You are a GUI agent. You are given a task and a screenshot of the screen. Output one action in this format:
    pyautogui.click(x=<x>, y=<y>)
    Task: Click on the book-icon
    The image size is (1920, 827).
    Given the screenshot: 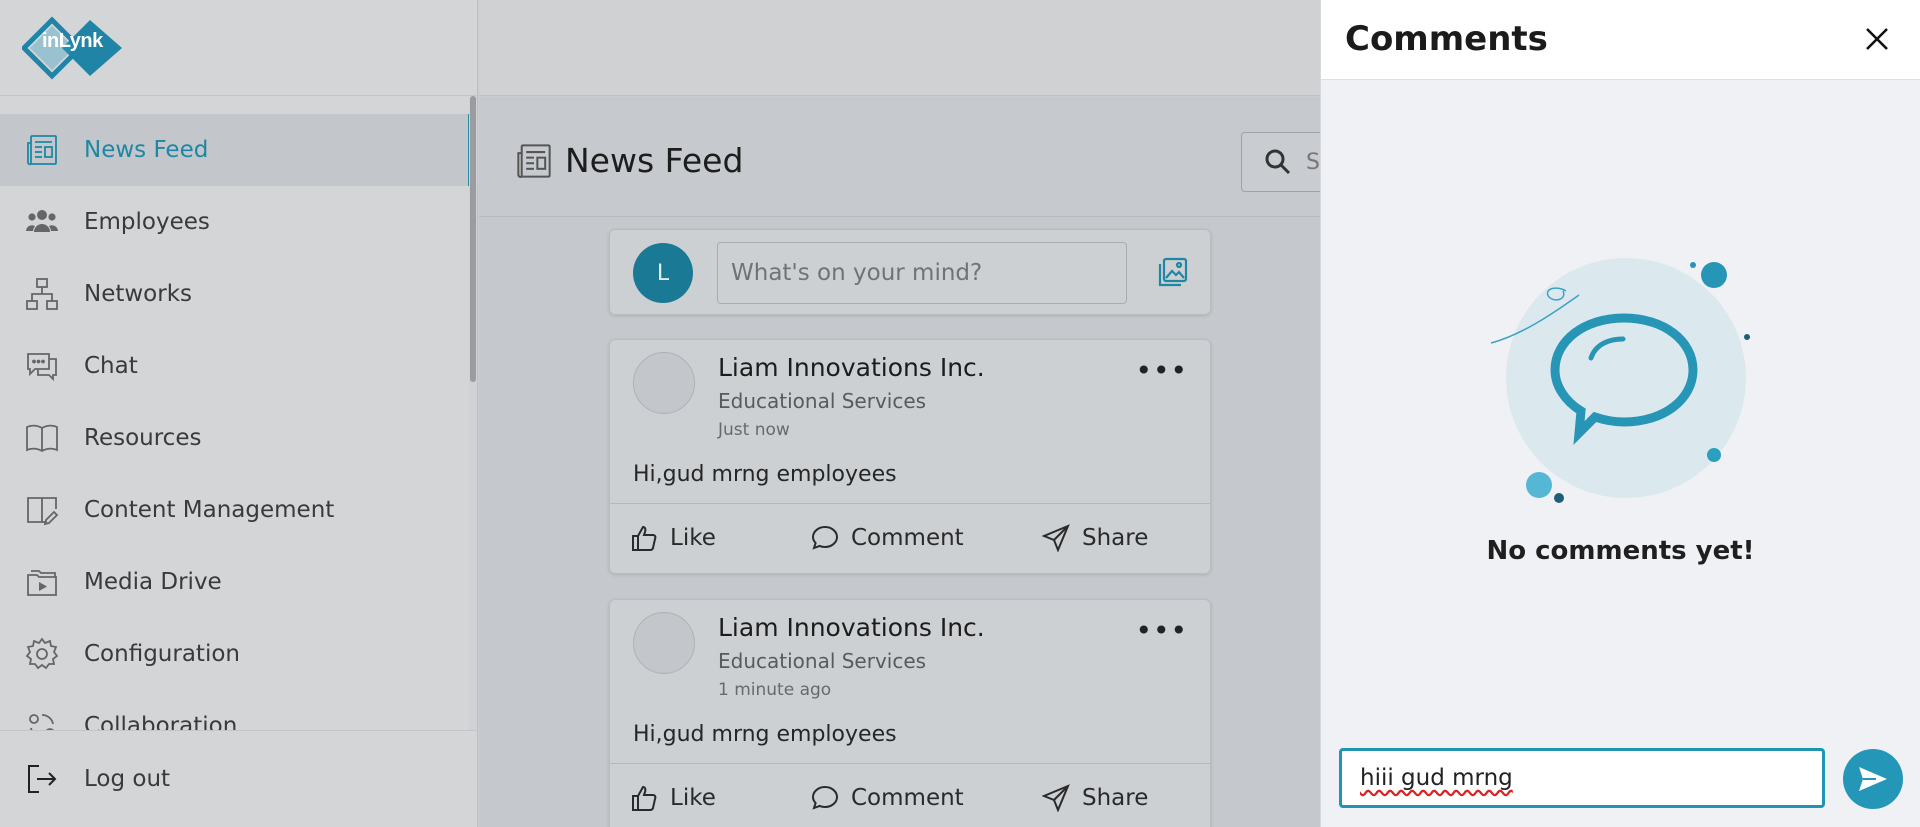 What is the action you would take?
    pyautogui.click(x=42, y=438)
    